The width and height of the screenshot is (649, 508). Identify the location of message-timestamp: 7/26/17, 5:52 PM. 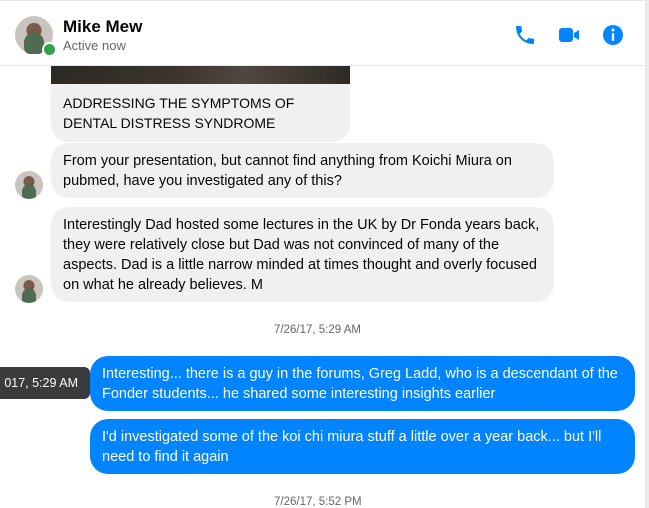
(318, 502).